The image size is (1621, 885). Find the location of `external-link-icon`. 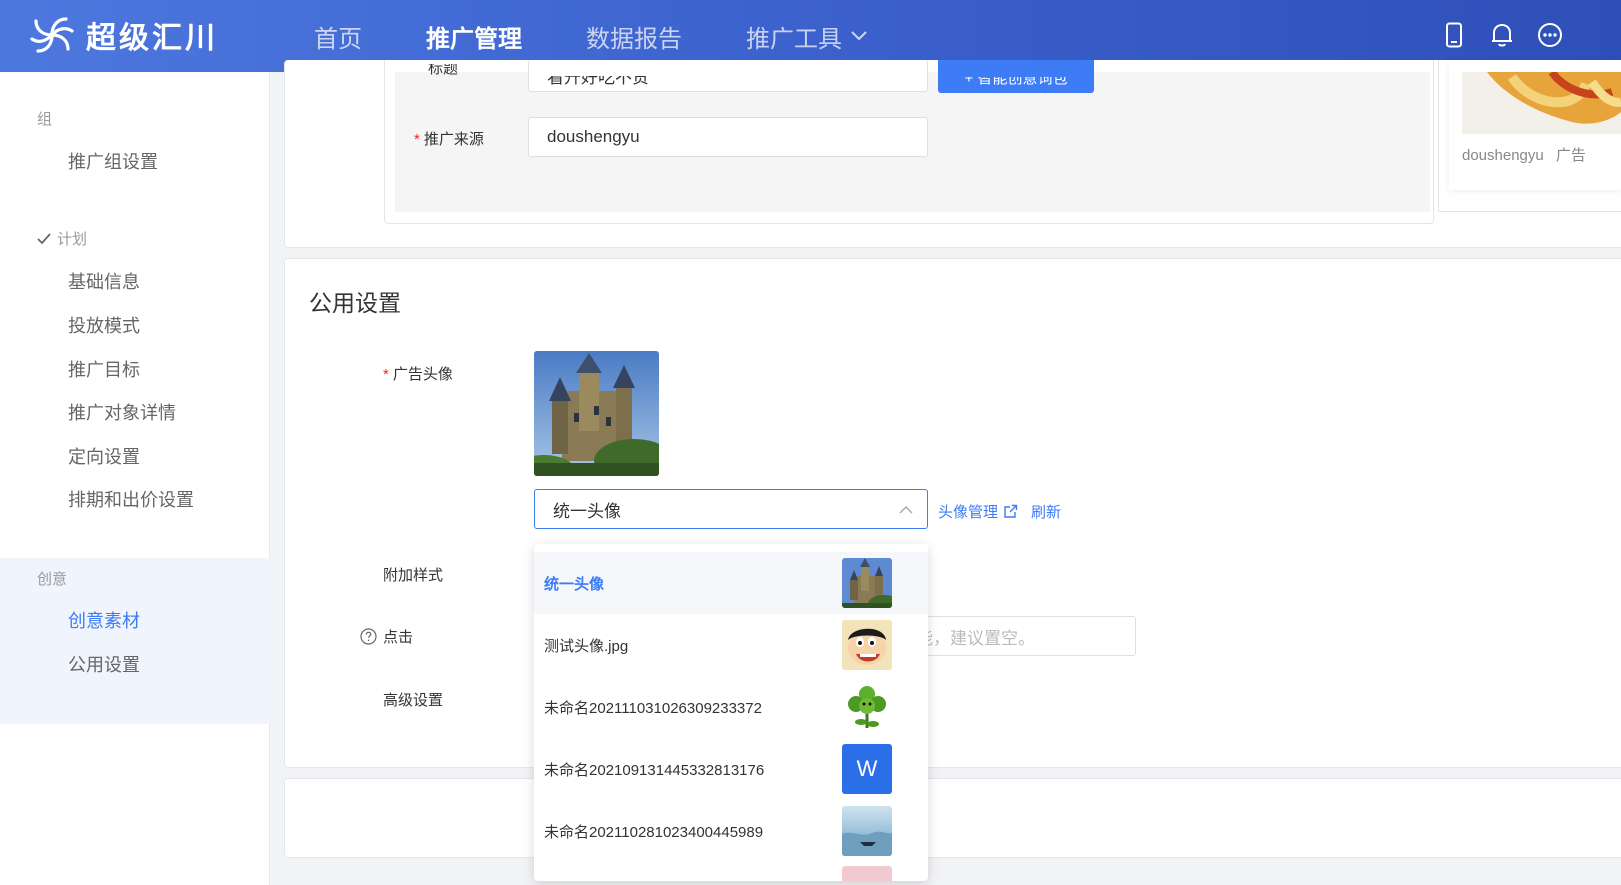

external-link-icon is located at coordinates (1011, 511).